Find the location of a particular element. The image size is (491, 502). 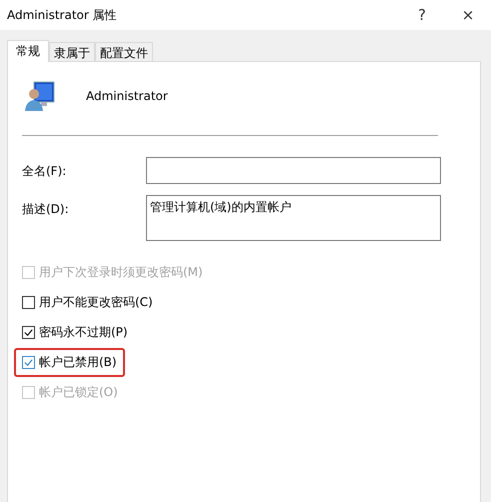

checkbox-label: 帐户已禁用(B) is located at coordinates (78, 362).